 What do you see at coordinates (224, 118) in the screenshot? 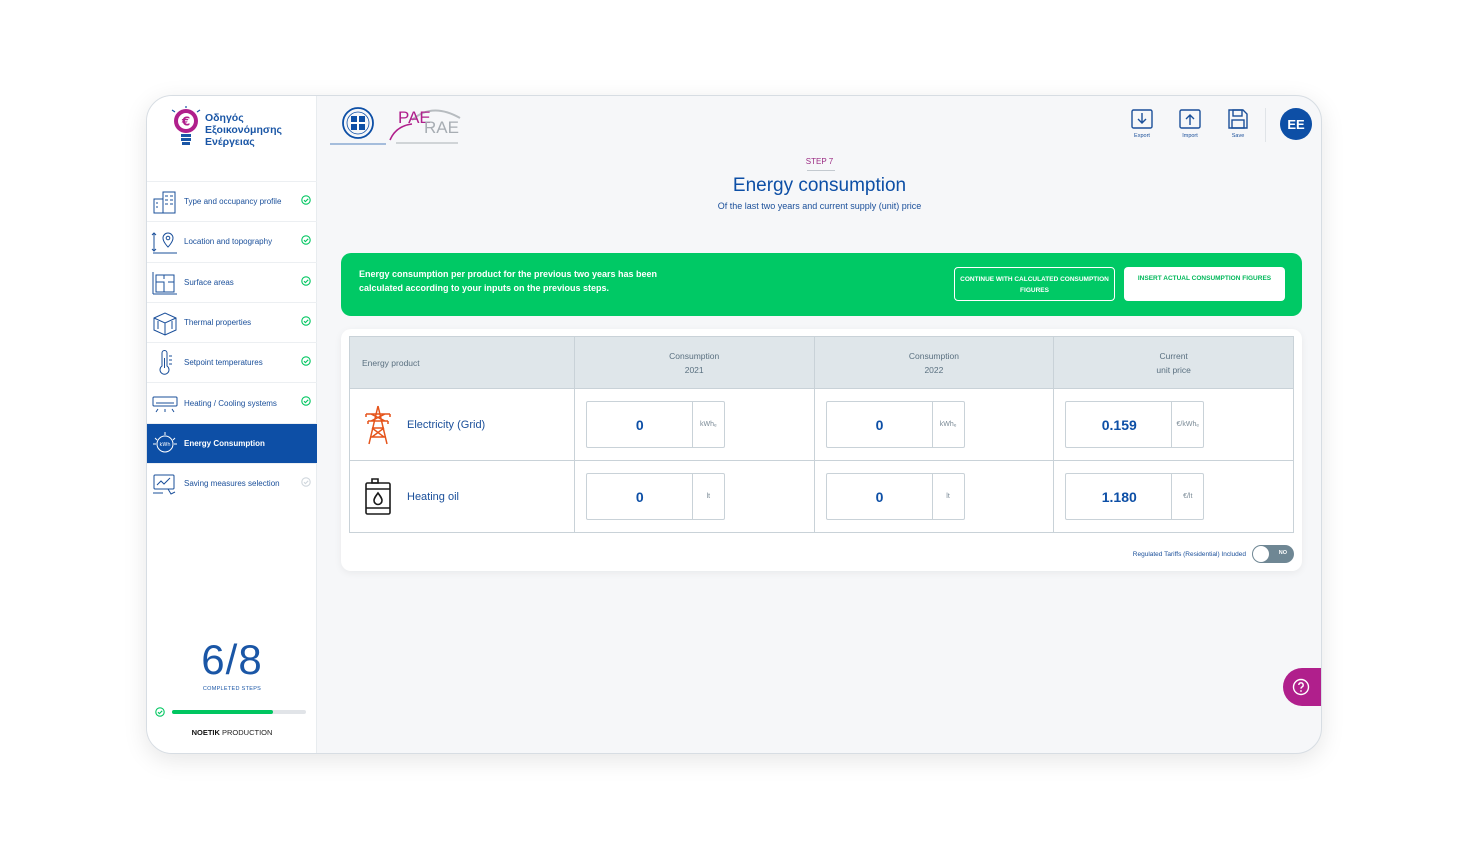
I see `app-title-line: Οδηγός` at bounding box center [224, 118].